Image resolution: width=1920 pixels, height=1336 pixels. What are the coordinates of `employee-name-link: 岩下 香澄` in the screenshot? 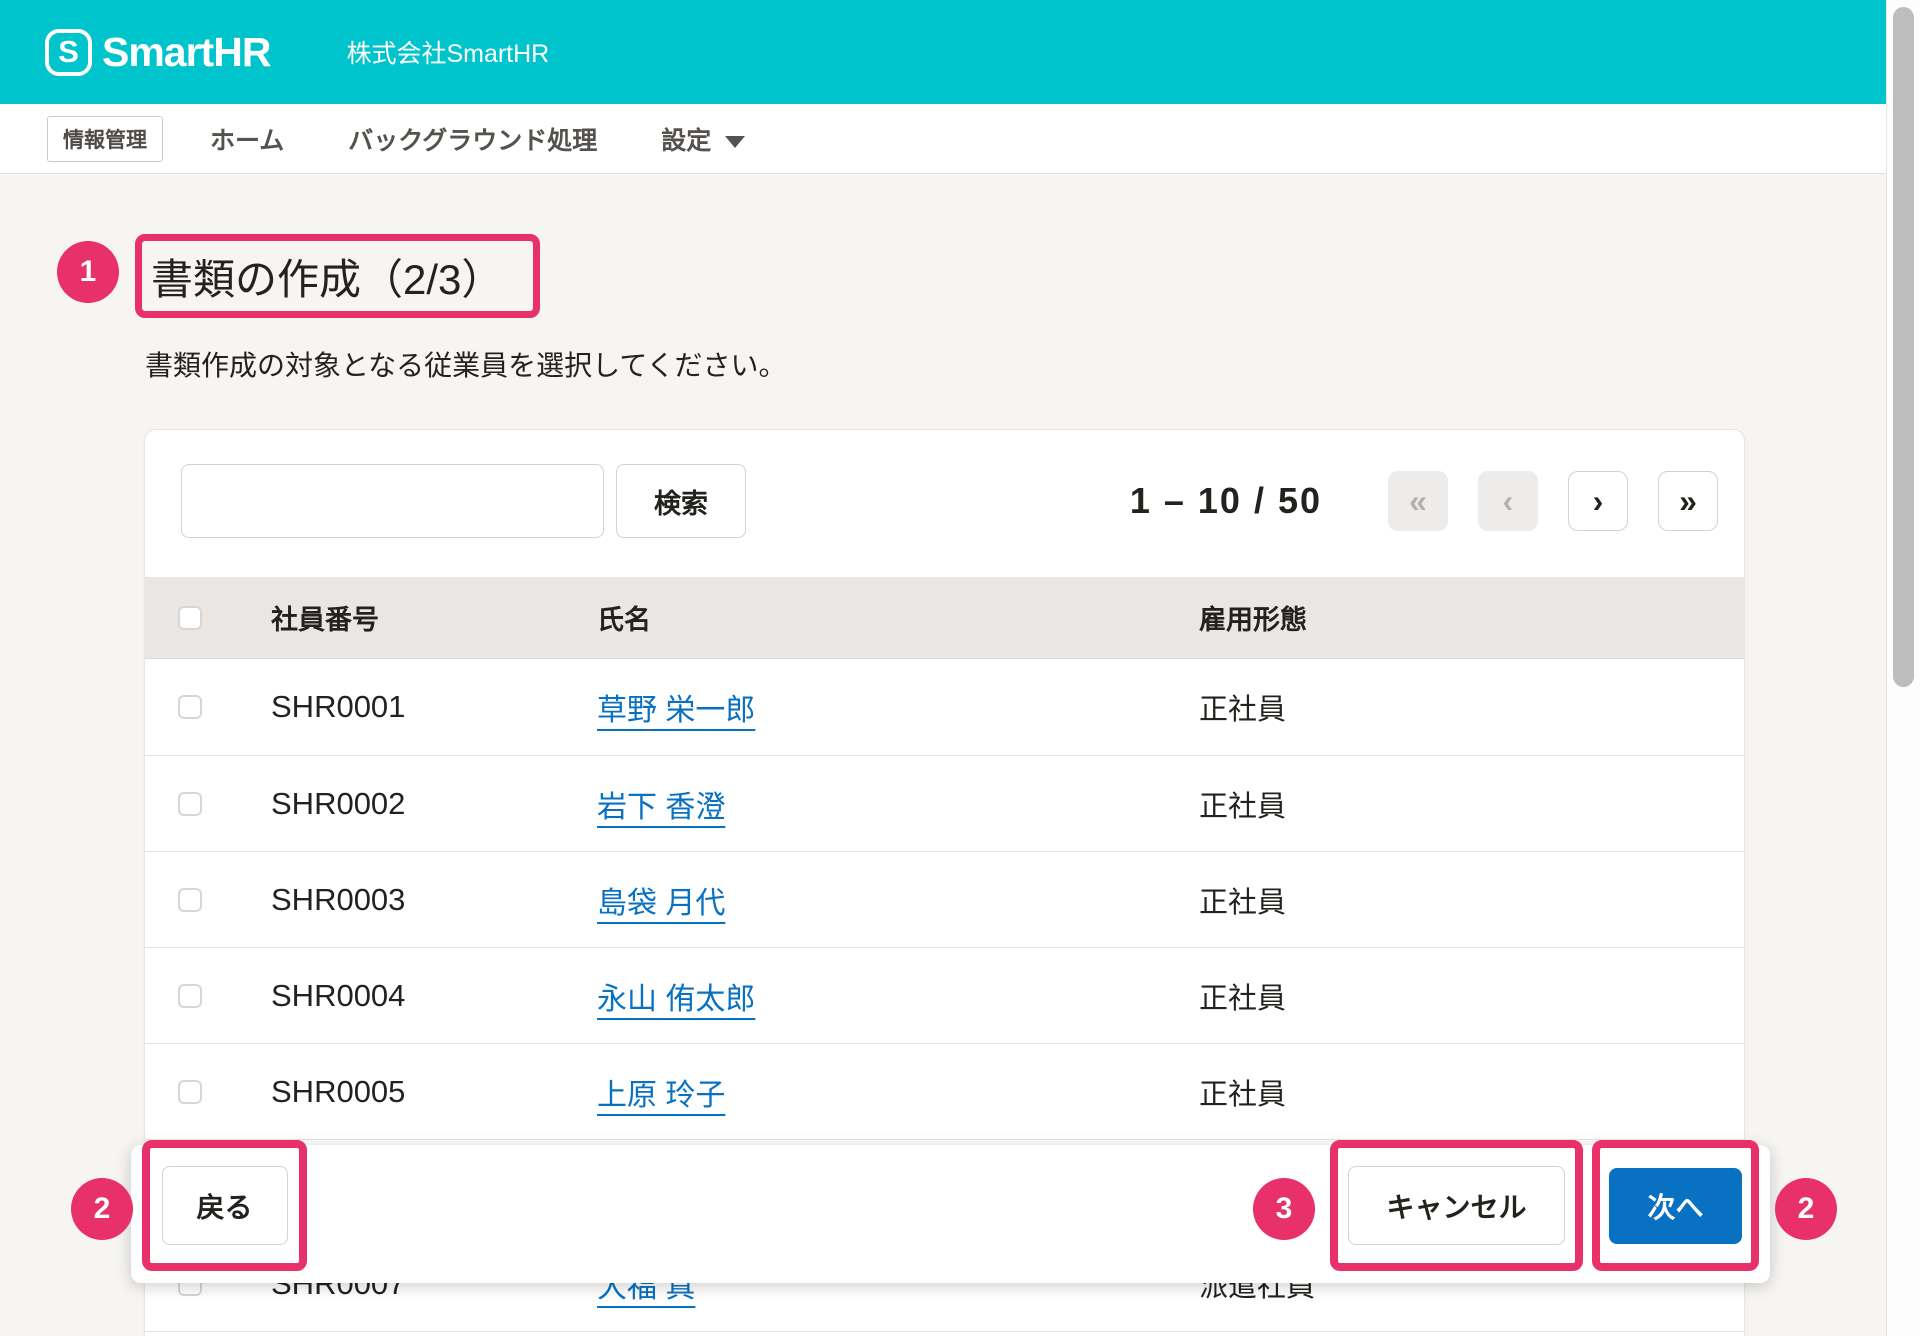 It's located at (661, 807).